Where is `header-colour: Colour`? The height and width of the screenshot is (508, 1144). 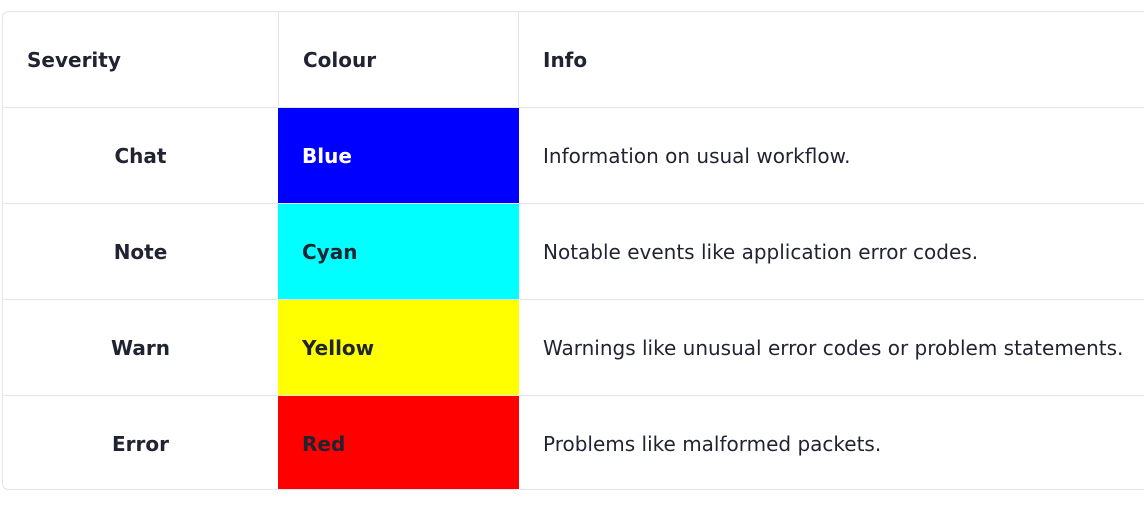 header-colour: Colour is located at coordinates (398, 59).